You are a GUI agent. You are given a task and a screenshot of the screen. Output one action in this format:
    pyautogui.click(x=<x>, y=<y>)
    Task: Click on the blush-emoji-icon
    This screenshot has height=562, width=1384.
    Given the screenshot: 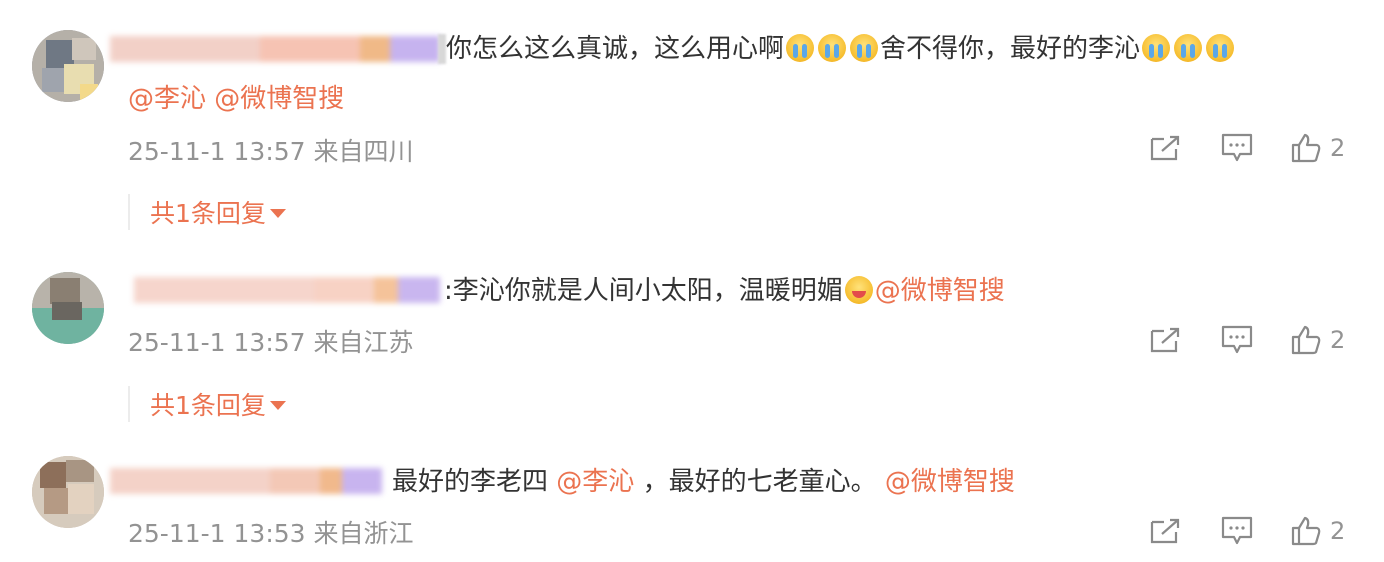 What is the action you would take?
    pyautogui.click(x=858, y=290)
    